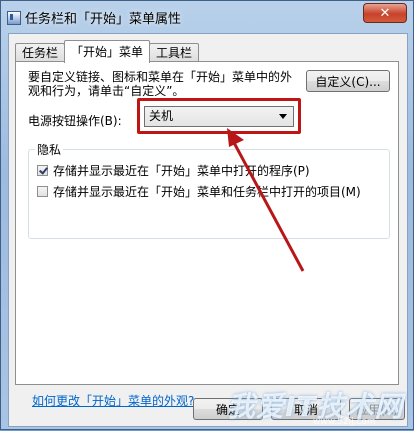  Describe the element at coordinates (219, 116) in the screenshot. I see `annotation-highlight-box` at that location.